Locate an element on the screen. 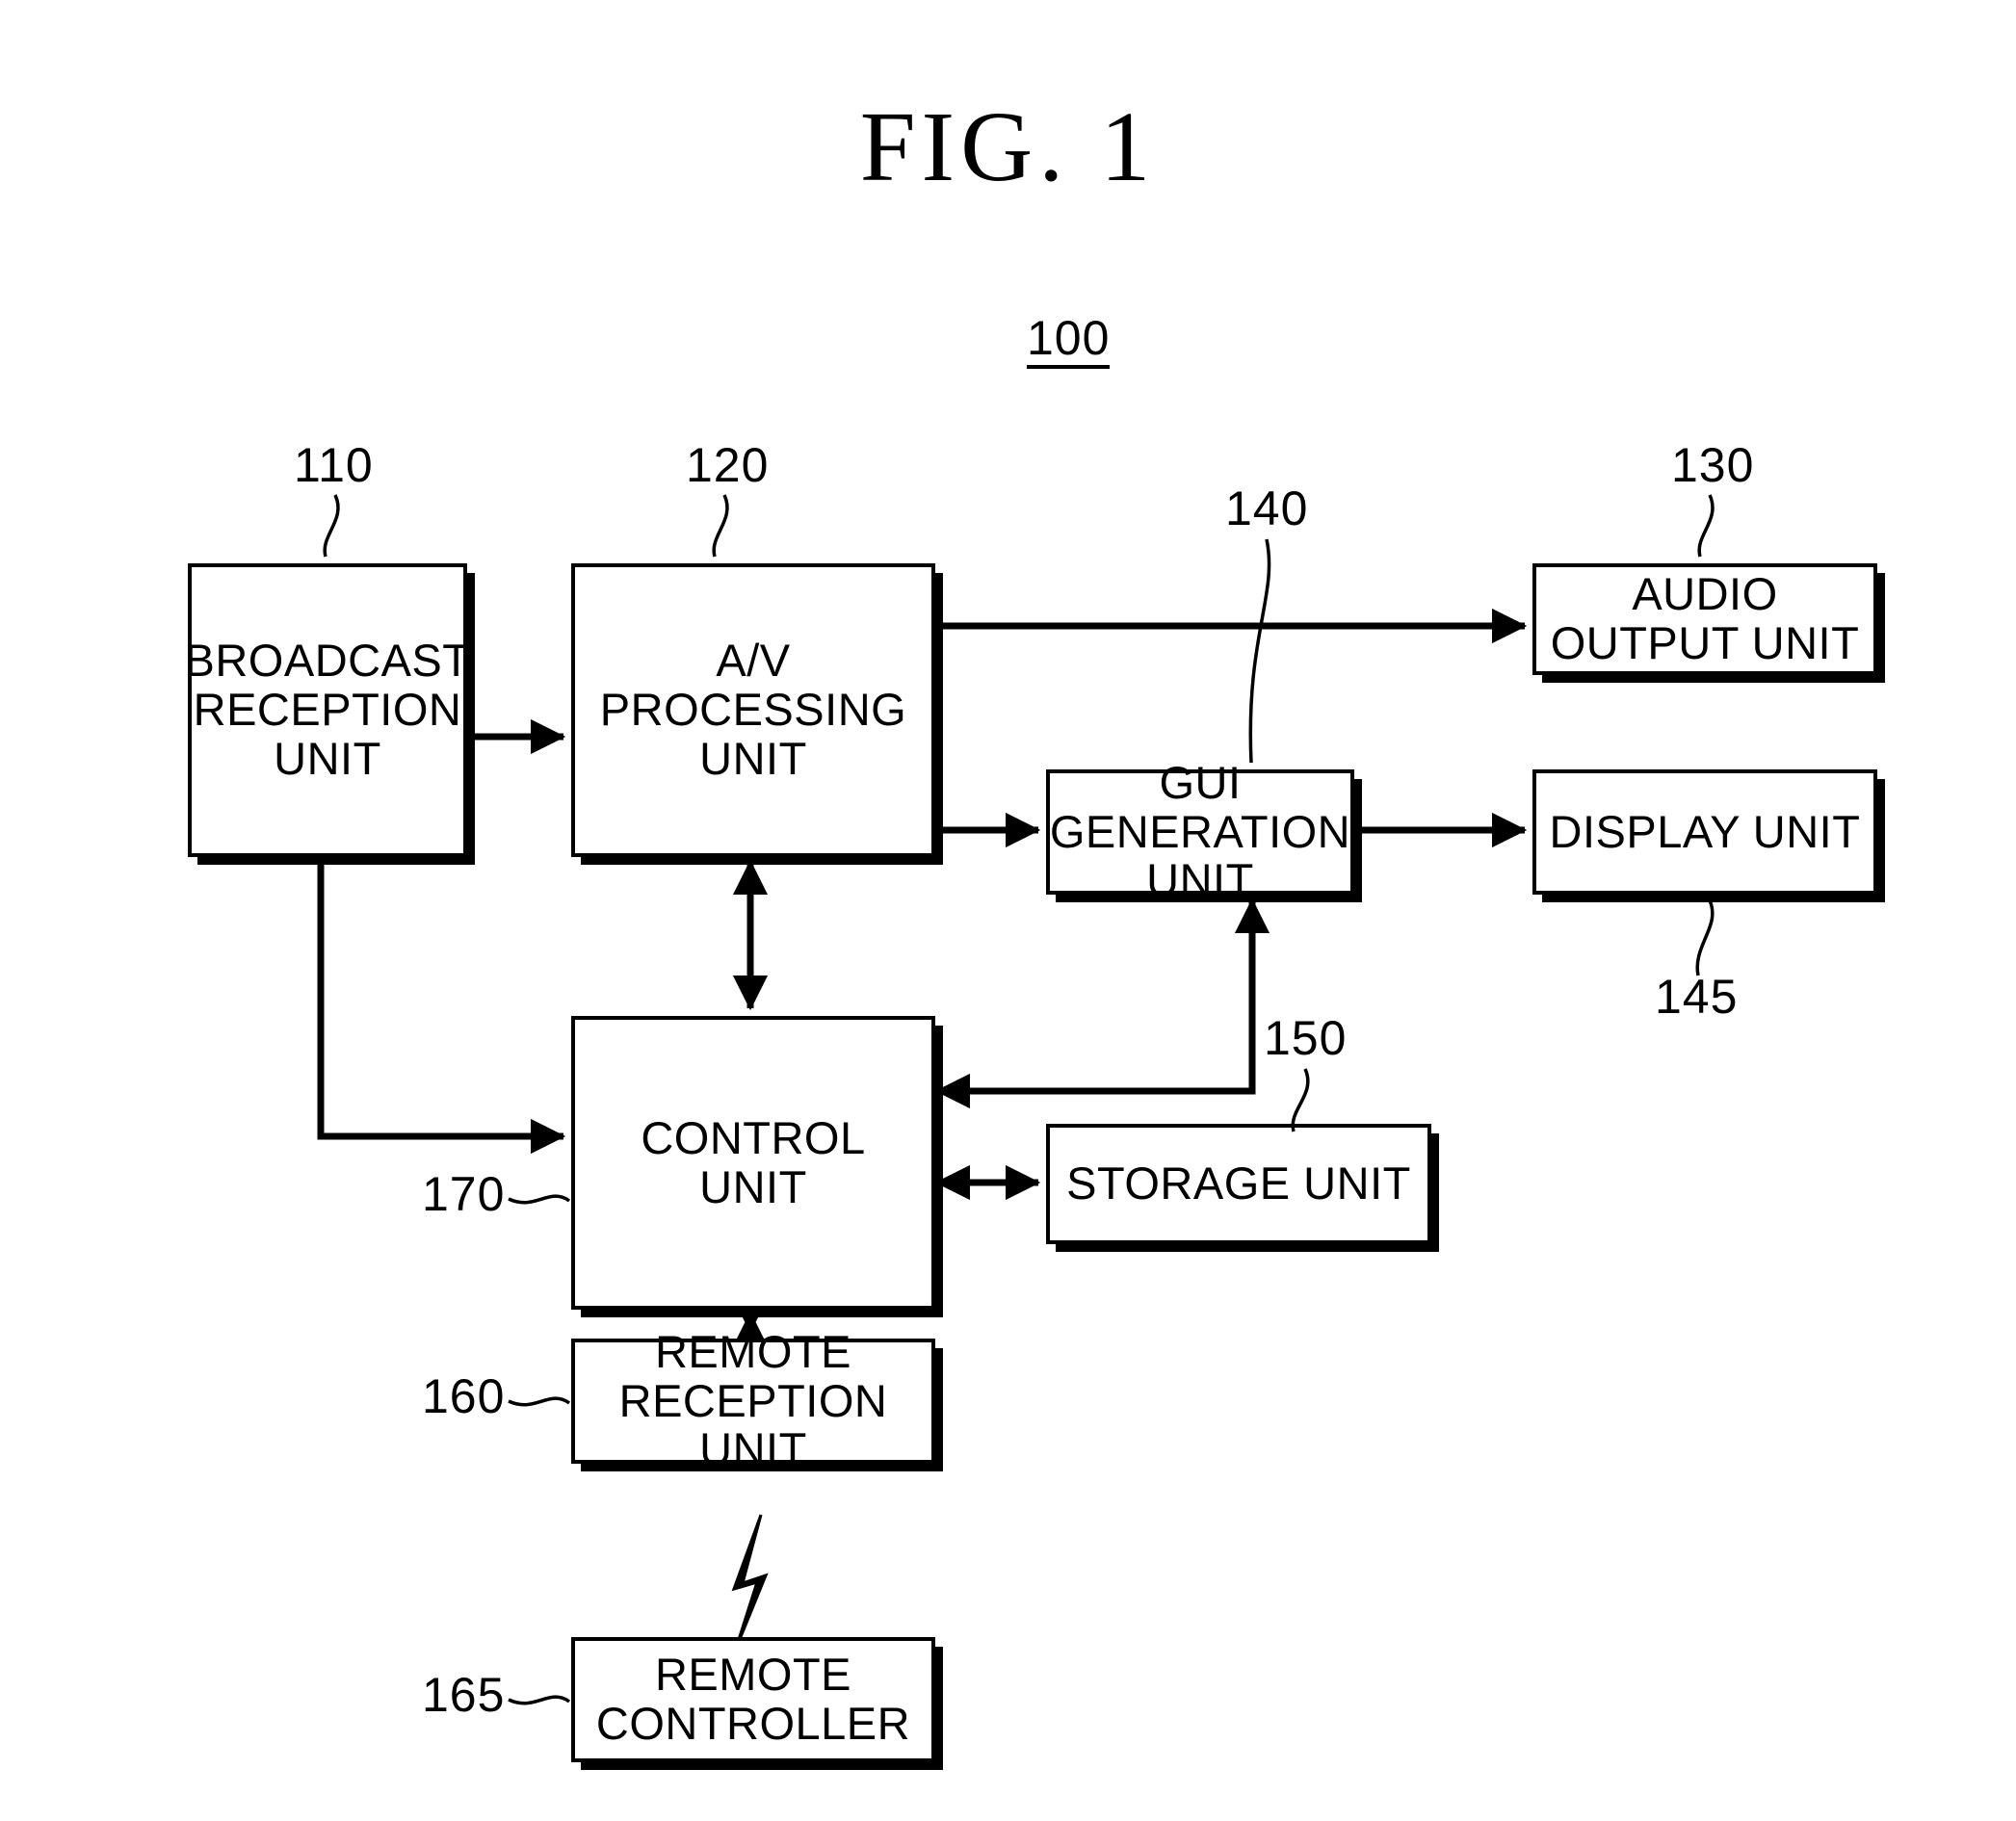 This screenshot has width=2016, height=1821. refnum-165: 165 is located at coordinates (464, 1695).